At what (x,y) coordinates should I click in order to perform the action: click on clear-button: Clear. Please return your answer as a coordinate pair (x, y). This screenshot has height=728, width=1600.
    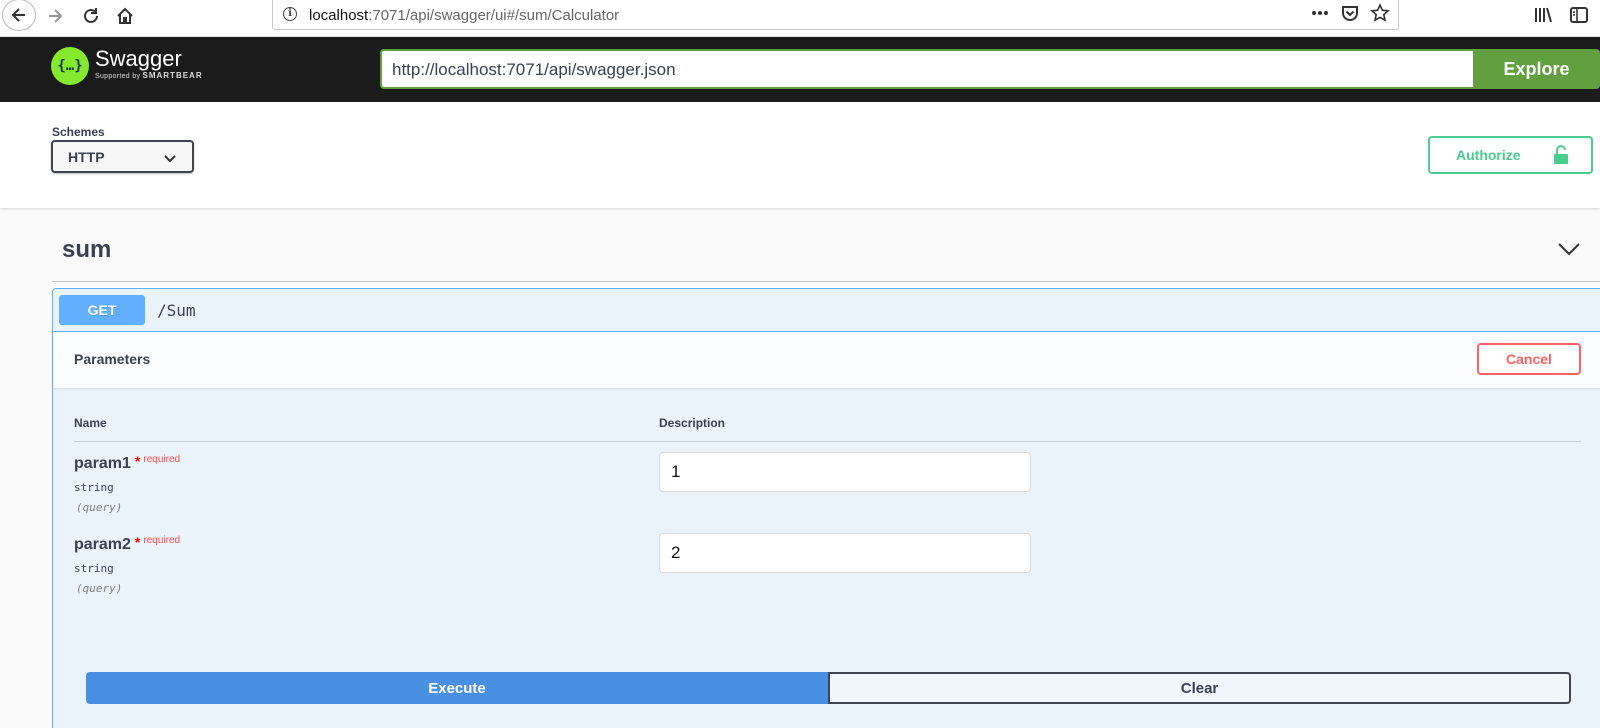
    Looking at the image, I should click on (1199, 688).